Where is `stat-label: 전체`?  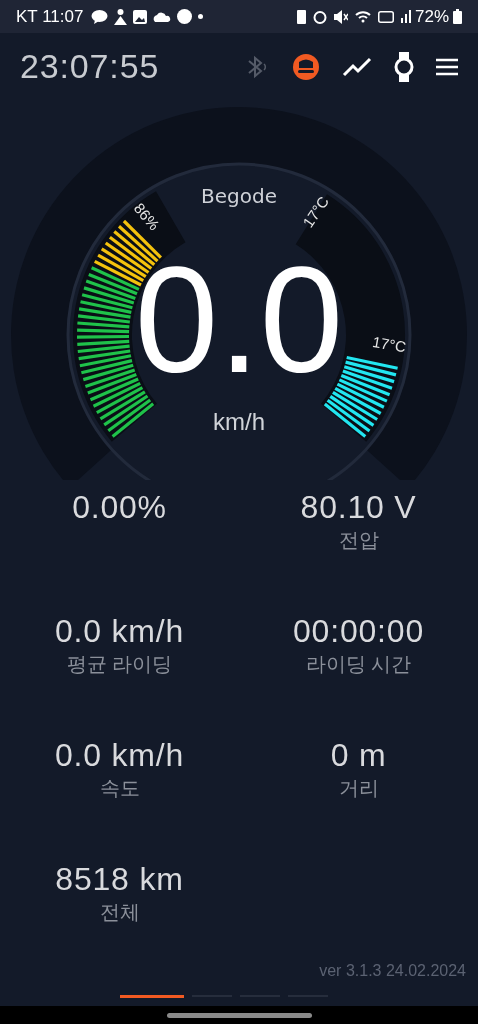 stat-label: 전체 is located at coordinates (119, 912).